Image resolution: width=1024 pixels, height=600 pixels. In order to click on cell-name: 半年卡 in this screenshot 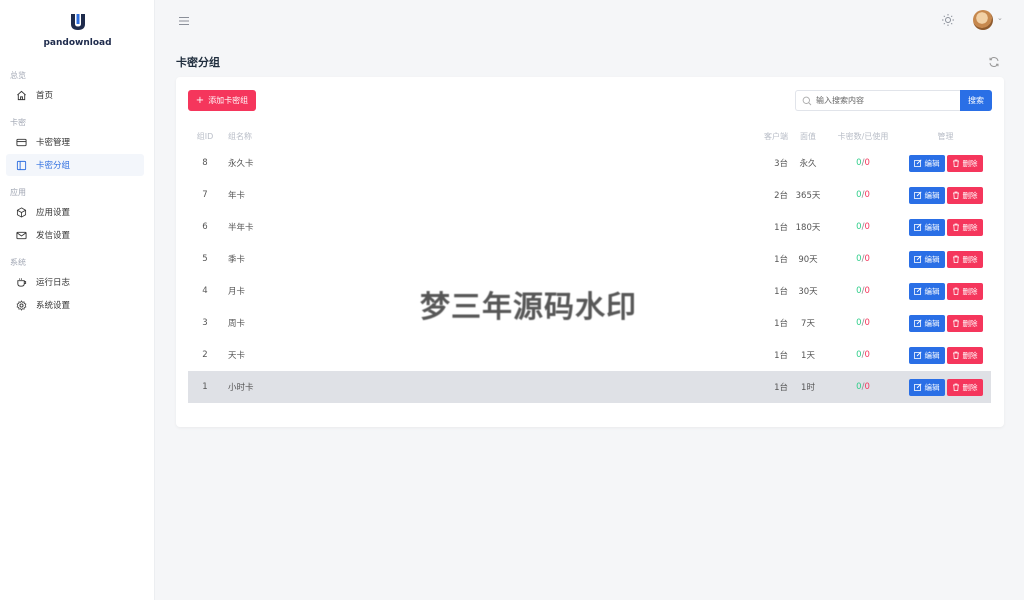, I will do `click(241, 228)`.